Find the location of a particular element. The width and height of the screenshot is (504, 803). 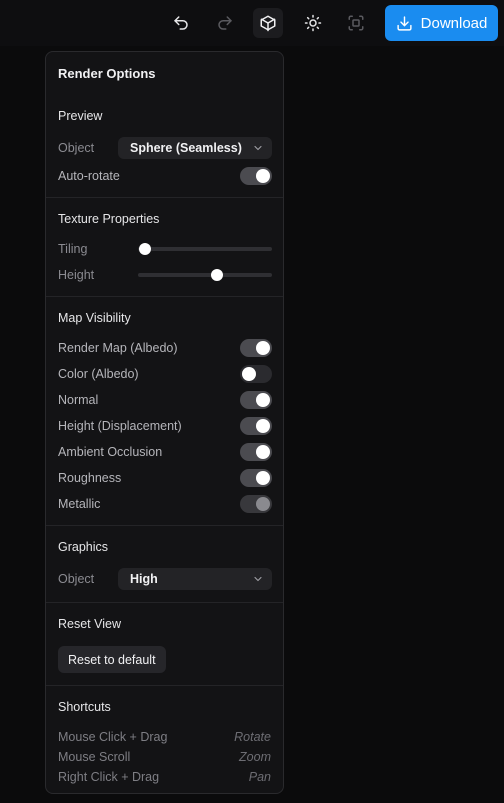

tiling-slider is located at coordinates (205, 249).